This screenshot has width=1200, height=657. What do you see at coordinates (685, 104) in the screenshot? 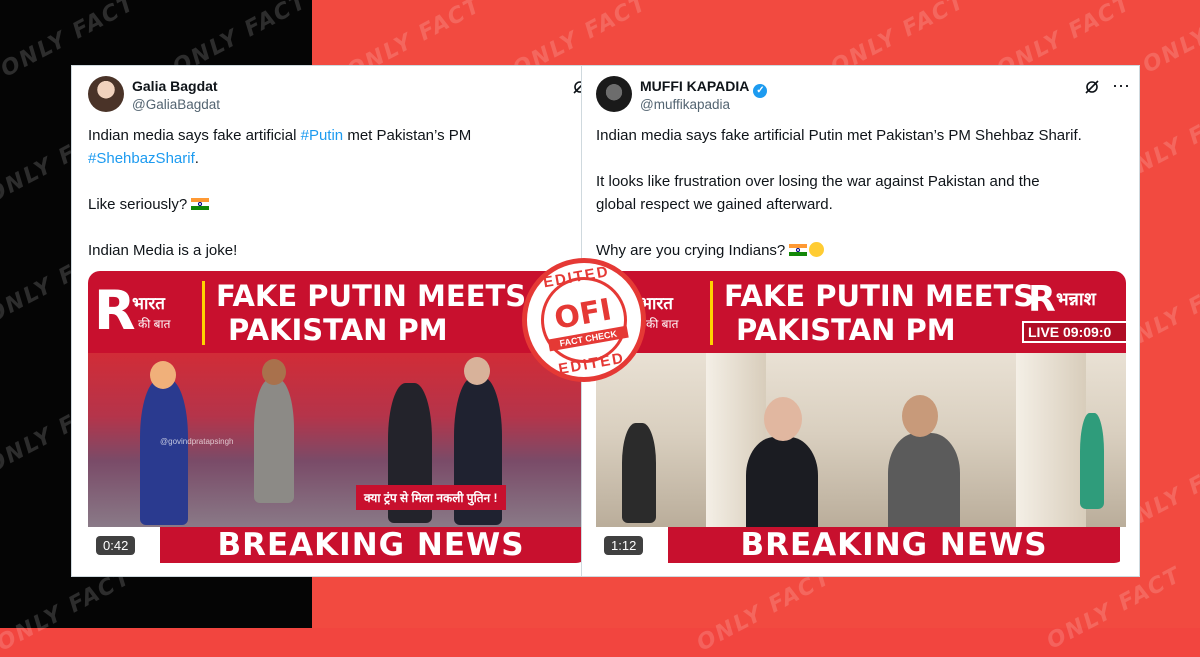
I see `author-handle: @muffikapadia` at bounding box center [685, 104].